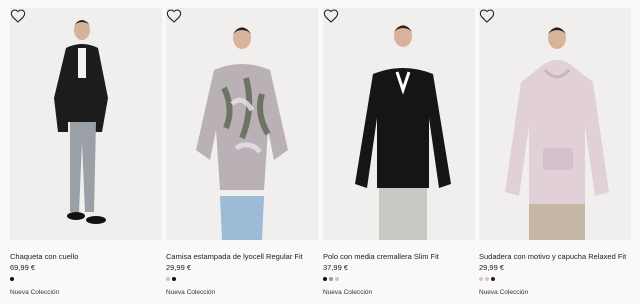  What do you see at coordinates (399, 257) in the screenshot?
I see `product-name: Polo con media cremallera Slim Fit` at bounding box center [399, 257].